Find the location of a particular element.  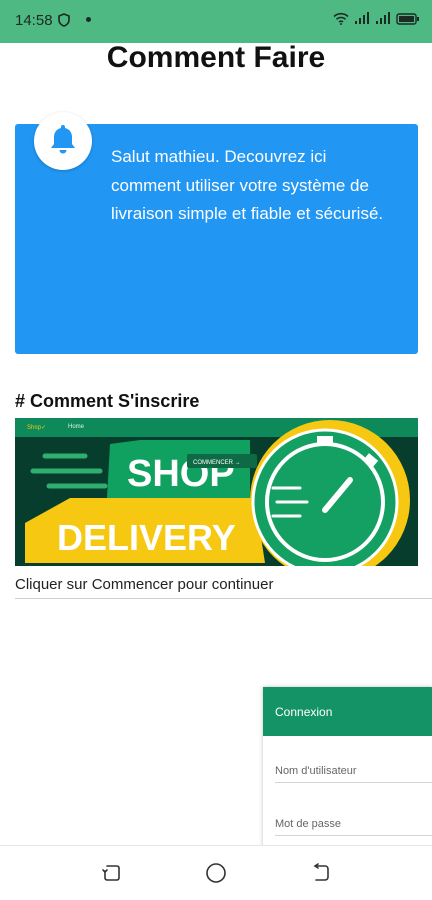

banner-word-delivery: DELIVERY is located at coordinates (146, 537).